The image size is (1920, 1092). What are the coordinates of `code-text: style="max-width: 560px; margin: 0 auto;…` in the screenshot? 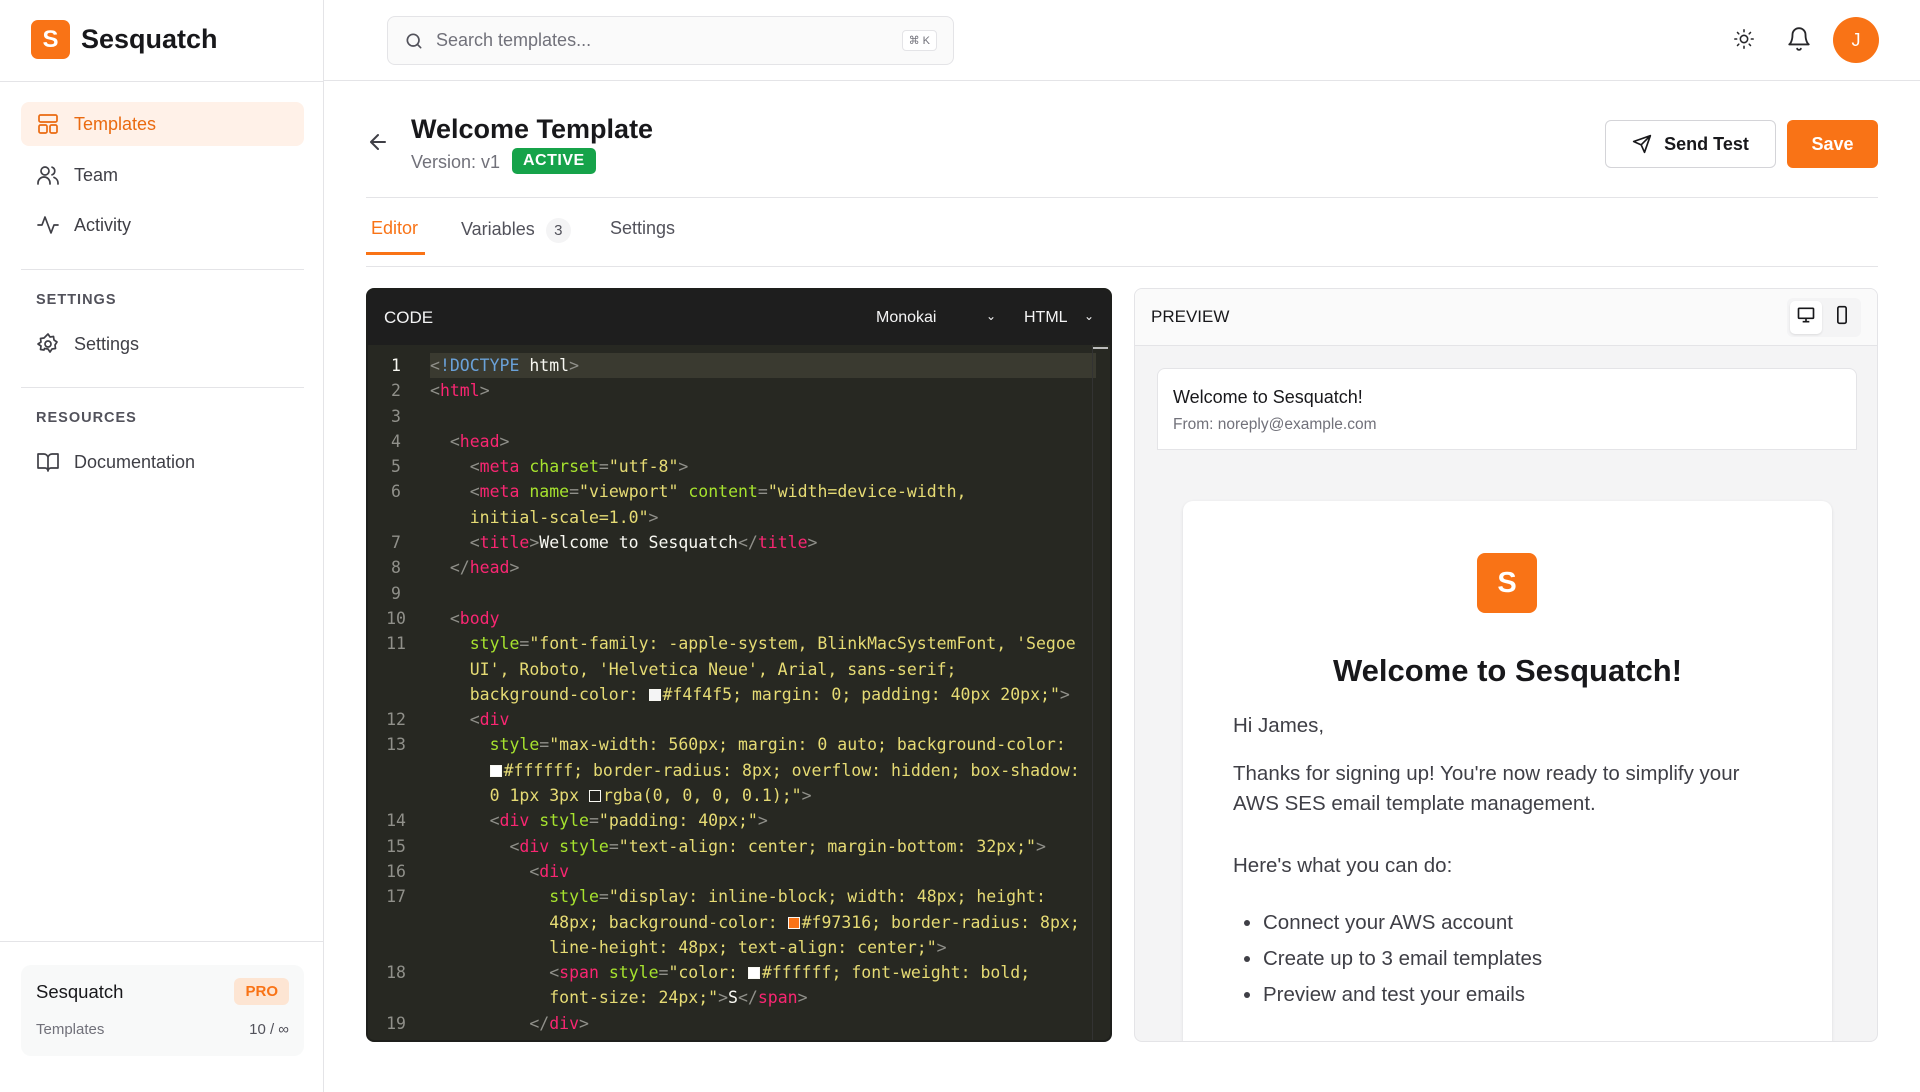 It's located at (763, 744).